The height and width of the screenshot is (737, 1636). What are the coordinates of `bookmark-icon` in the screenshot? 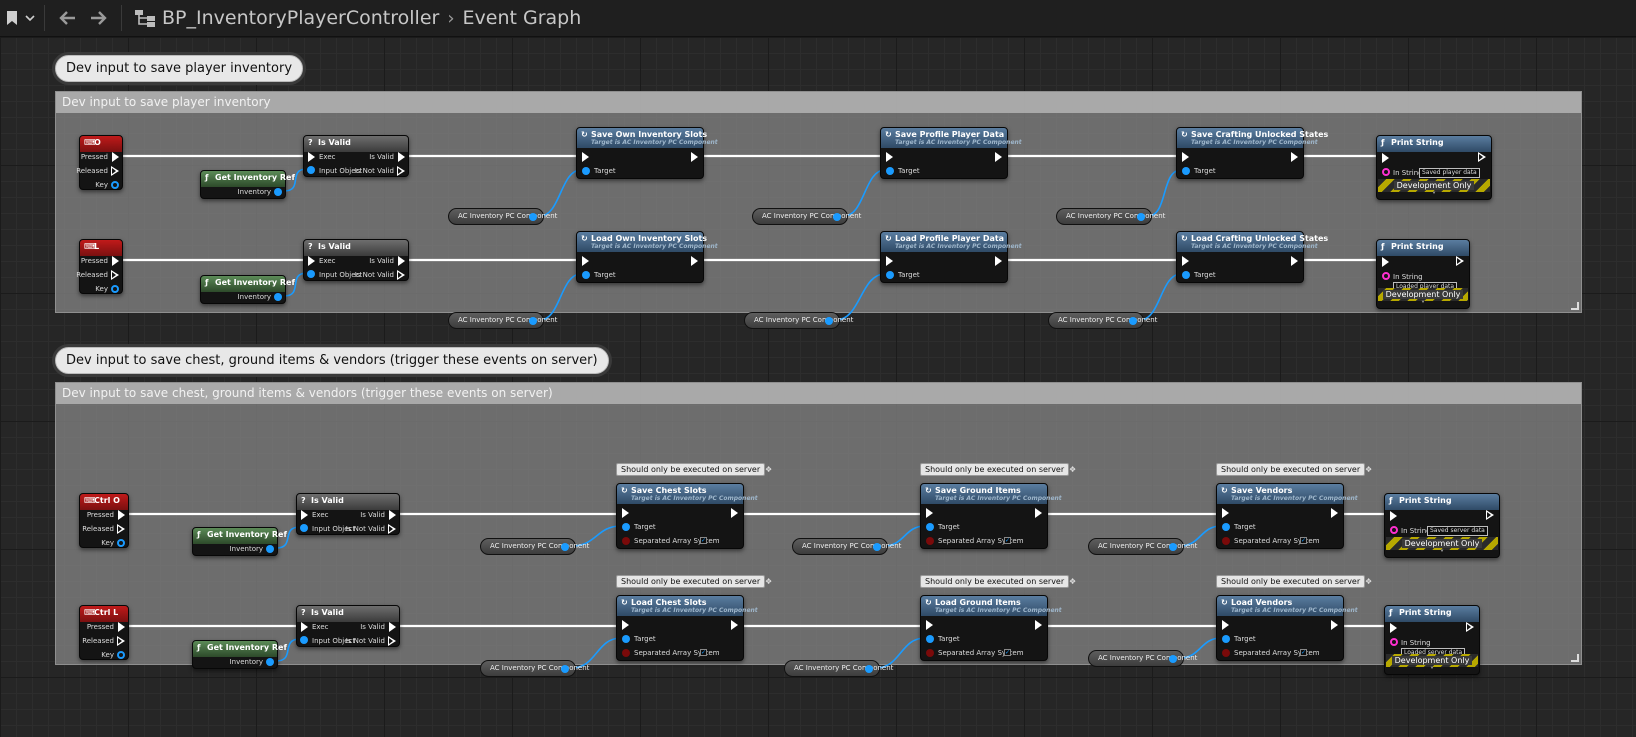 It's located at (12, 18).